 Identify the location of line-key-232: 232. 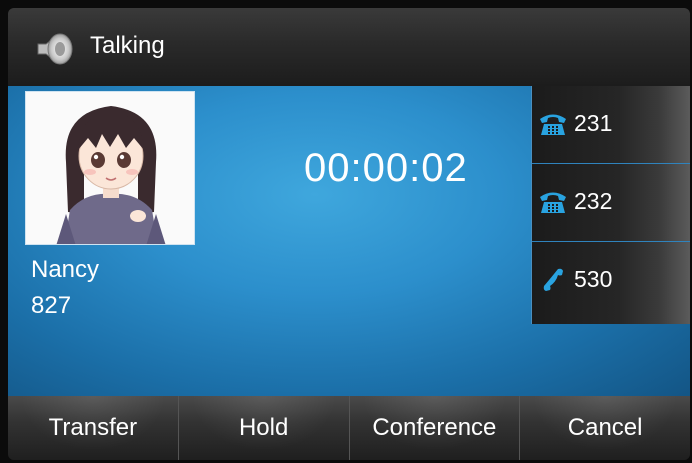
(611, 203).